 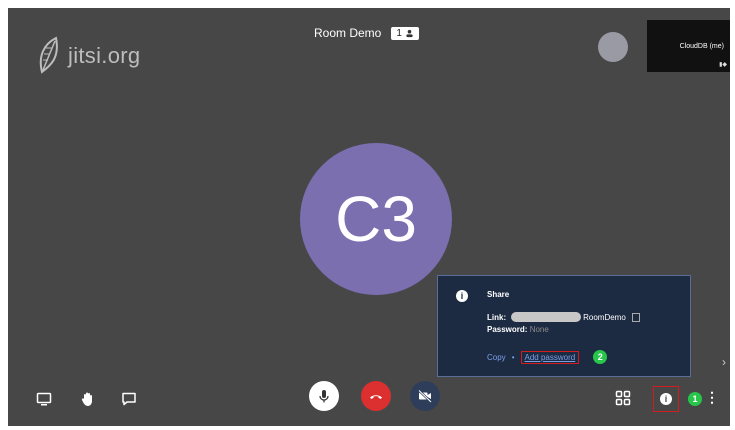 I want to click on step-badge-2: 2, so click(x=600, y=357).